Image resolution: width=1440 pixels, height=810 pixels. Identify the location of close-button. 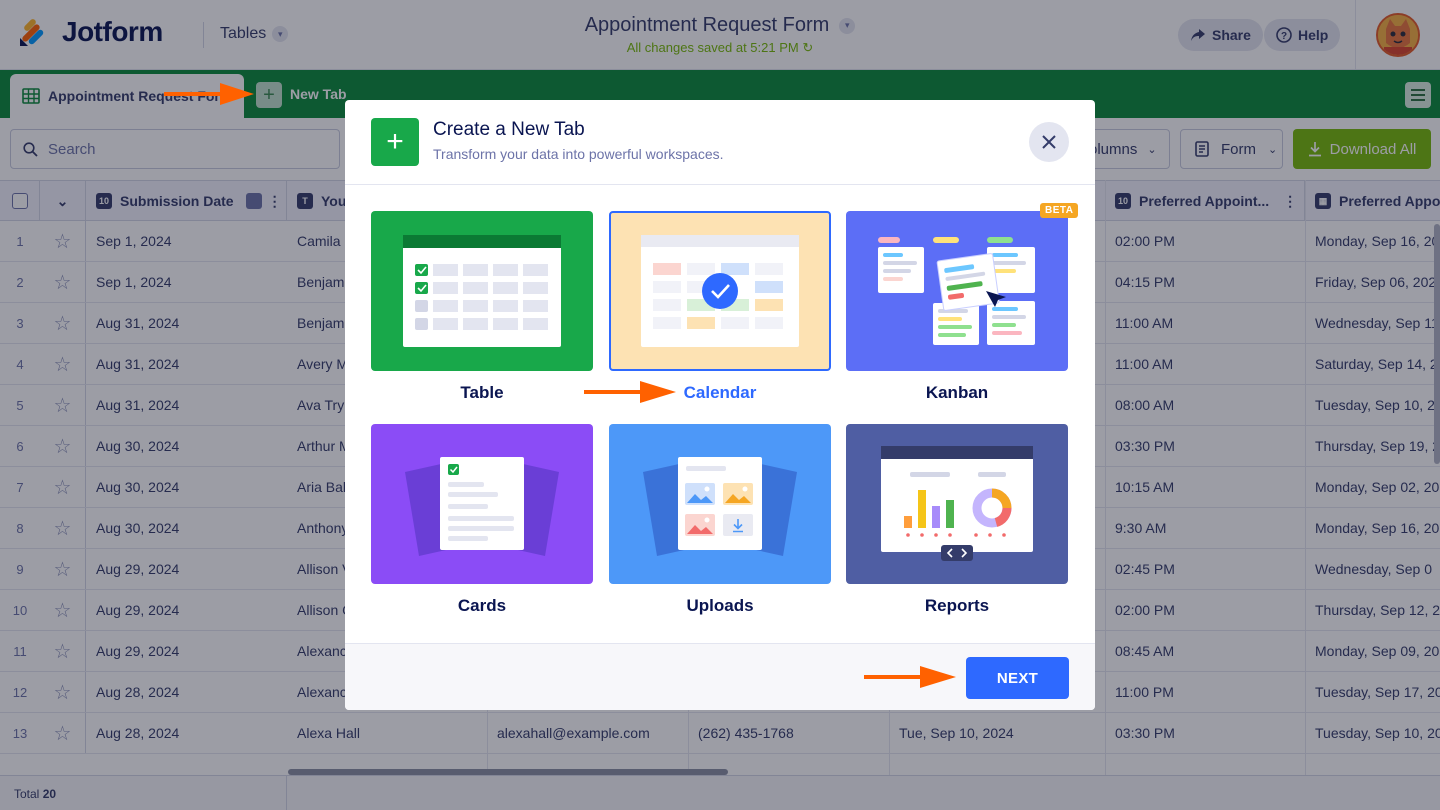
(1049, 142).